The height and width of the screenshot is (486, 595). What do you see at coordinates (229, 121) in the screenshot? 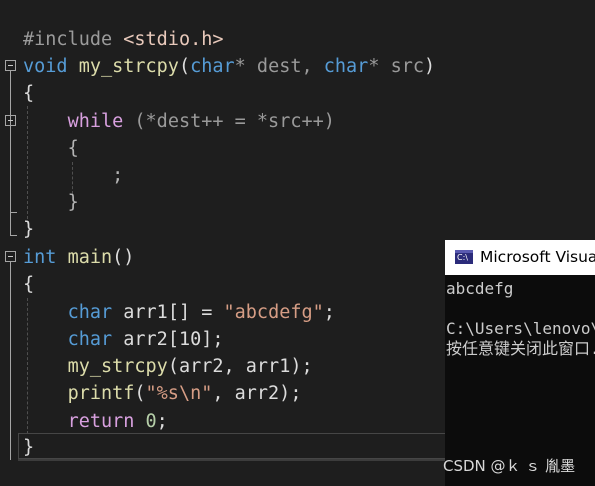
I see `while-condition: (*dest++ = *src++)` at bounding box center [229, 121].